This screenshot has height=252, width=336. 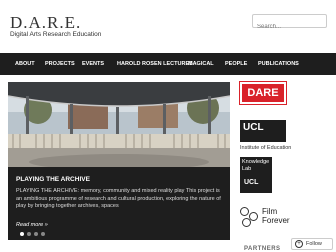 What do you see at coordinates (262, 249) in the screenshot?
I see `partners-heading: PARTNERS` at bounding box center [262, 249].